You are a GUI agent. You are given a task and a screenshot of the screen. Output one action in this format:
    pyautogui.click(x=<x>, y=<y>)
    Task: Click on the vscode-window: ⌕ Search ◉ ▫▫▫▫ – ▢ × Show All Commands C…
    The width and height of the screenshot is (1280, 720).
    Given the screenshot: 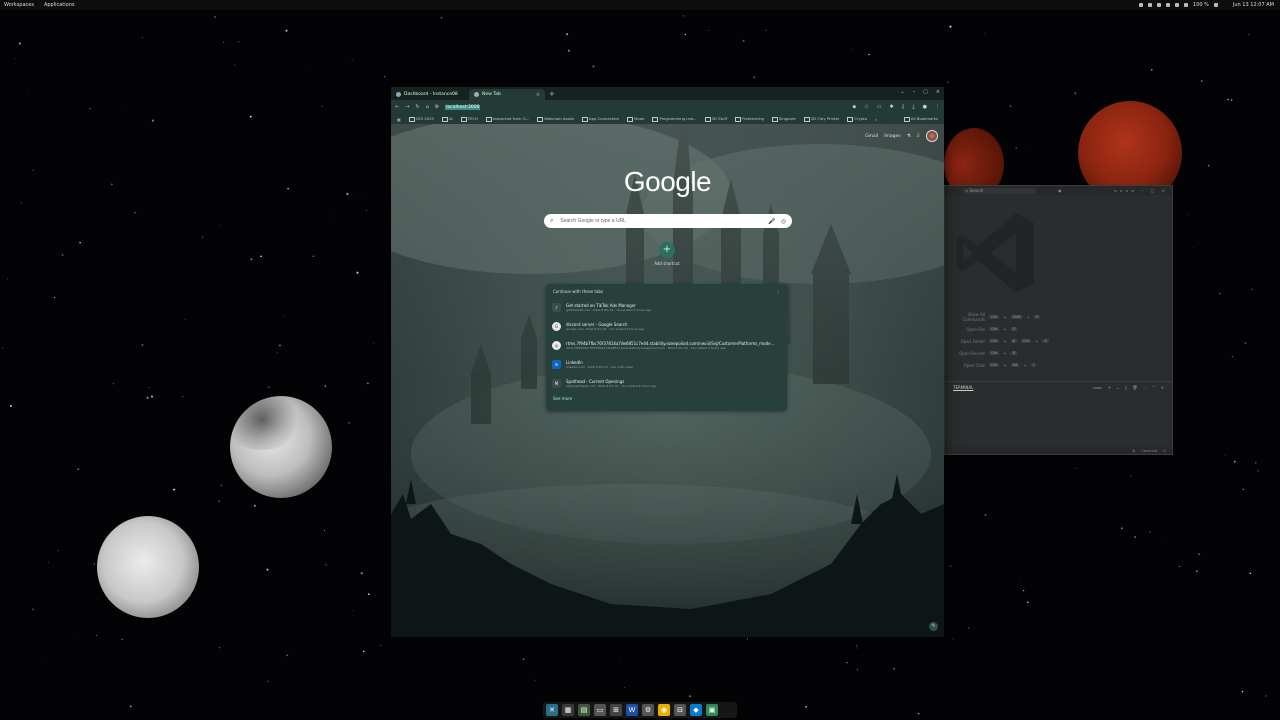 What is the action you would take?
    pyautogui.click(x=1058, y=320)
    